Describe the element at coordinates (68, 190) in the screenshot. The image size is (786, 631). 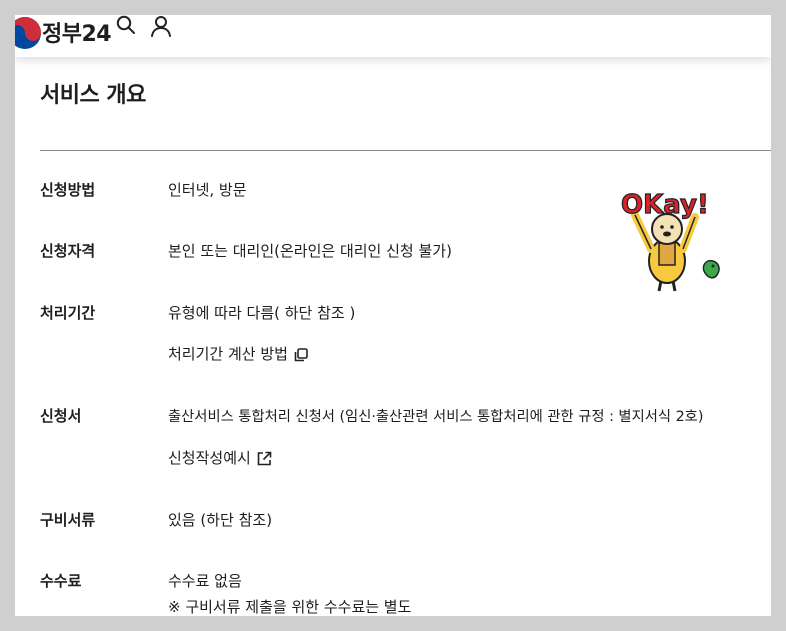
I see `label-application-method: 신청방법` at that location.